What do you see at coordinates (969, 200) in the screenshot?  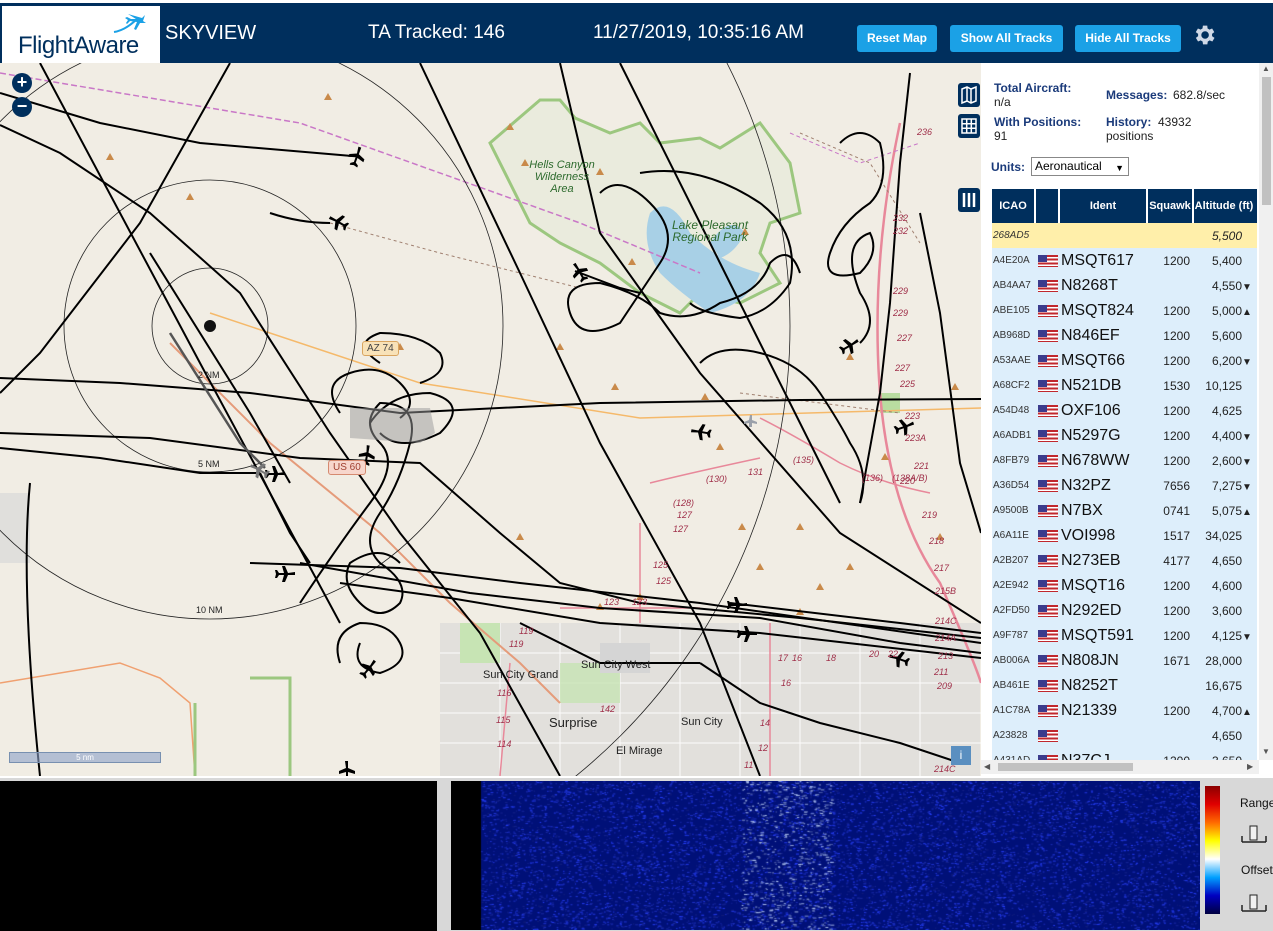 I see `columns-icon` at bounding box center [969, 200].